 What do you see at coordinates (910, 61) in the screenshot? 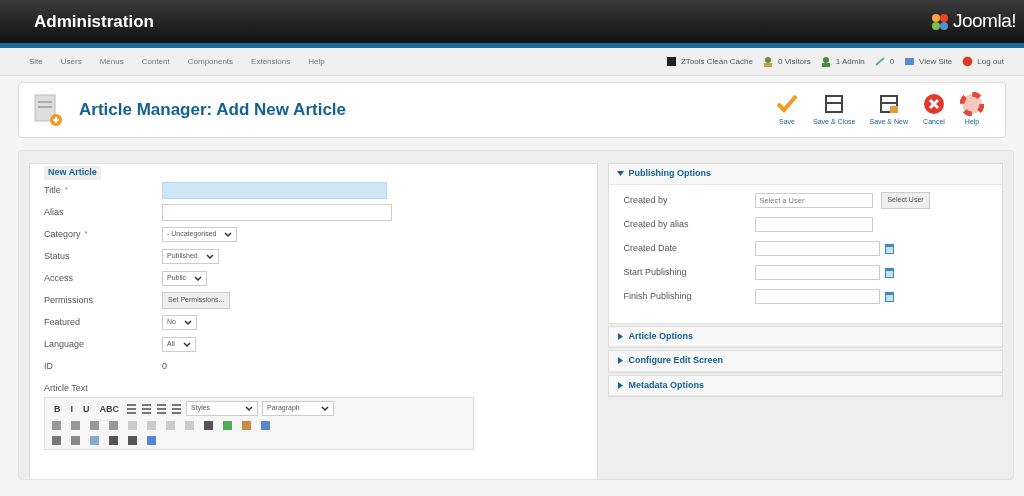
I see `monitor-icon` at bounding box center [910, 61].